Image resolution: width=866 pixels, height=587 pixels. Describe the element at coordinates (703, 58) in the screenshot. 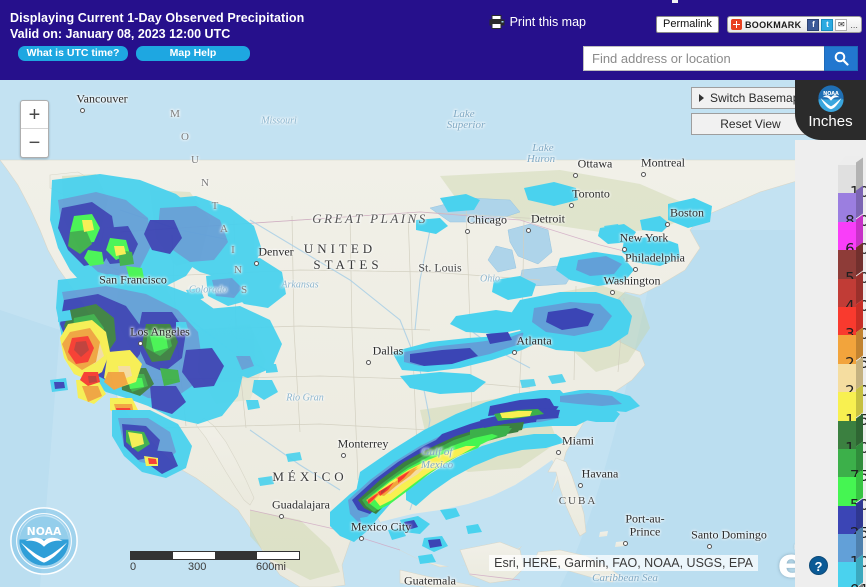

I see `search-input` at that location.